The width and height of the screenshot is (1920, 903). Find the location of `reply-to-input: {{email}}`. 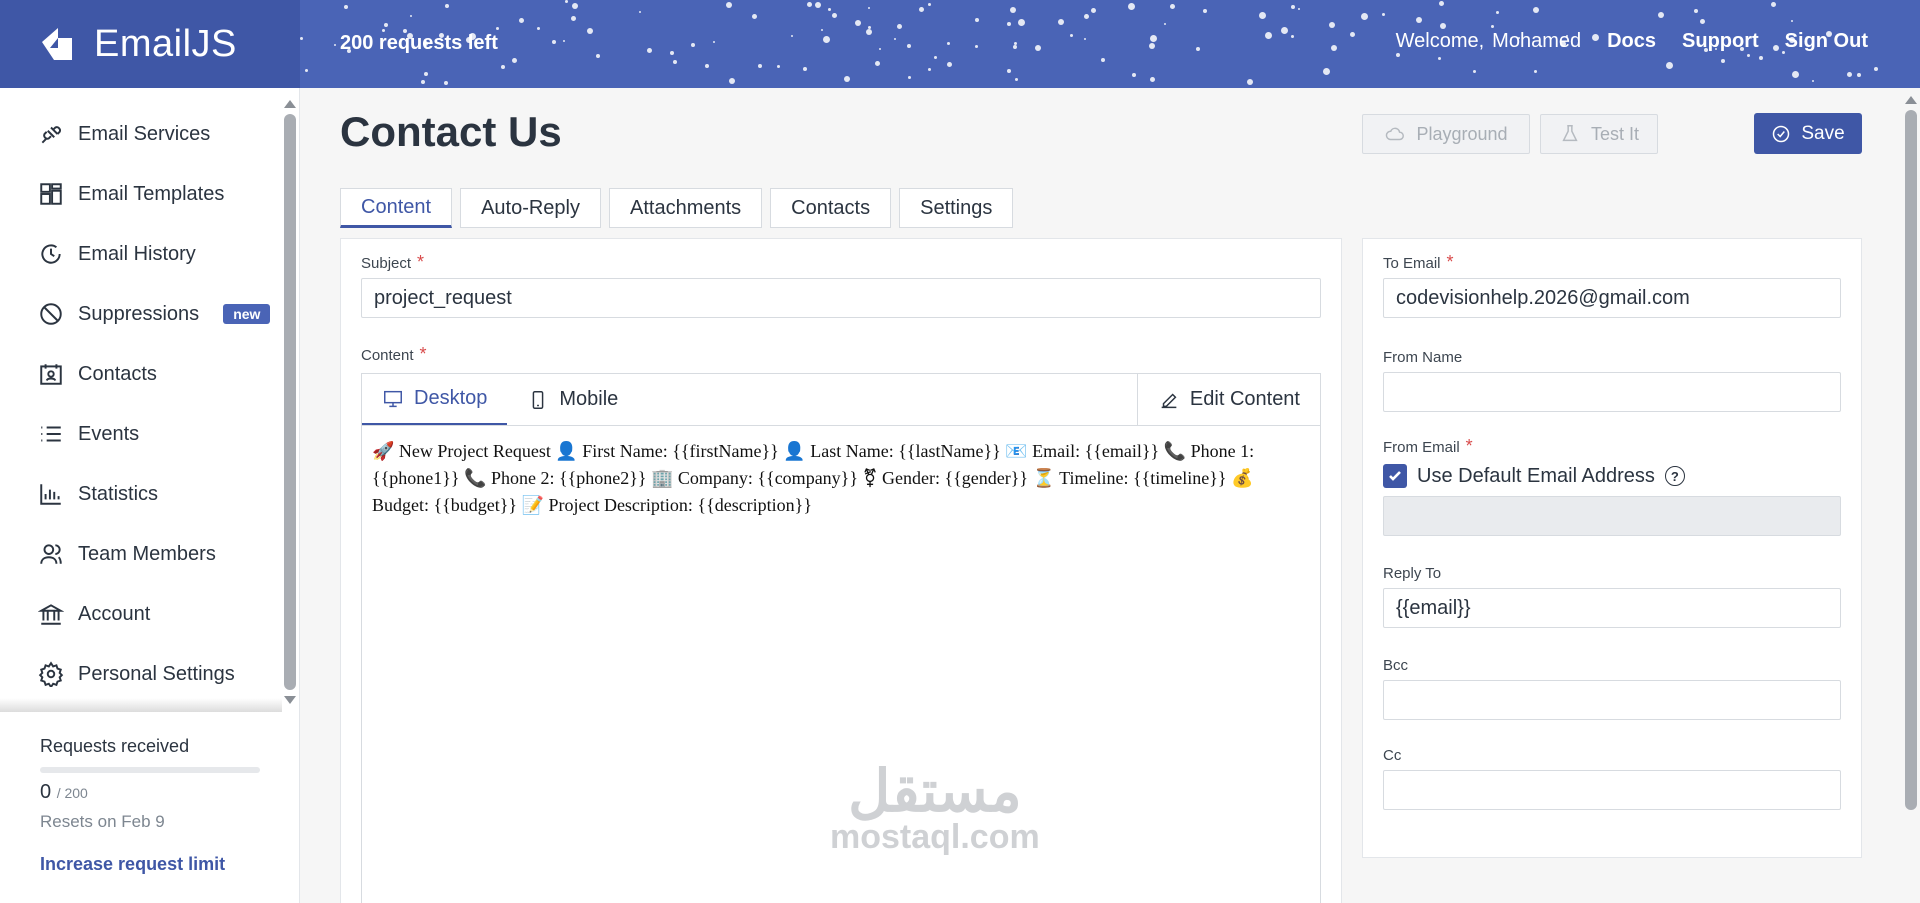

reply-to-input: {{email}} is located at coordinates (1612, 608).